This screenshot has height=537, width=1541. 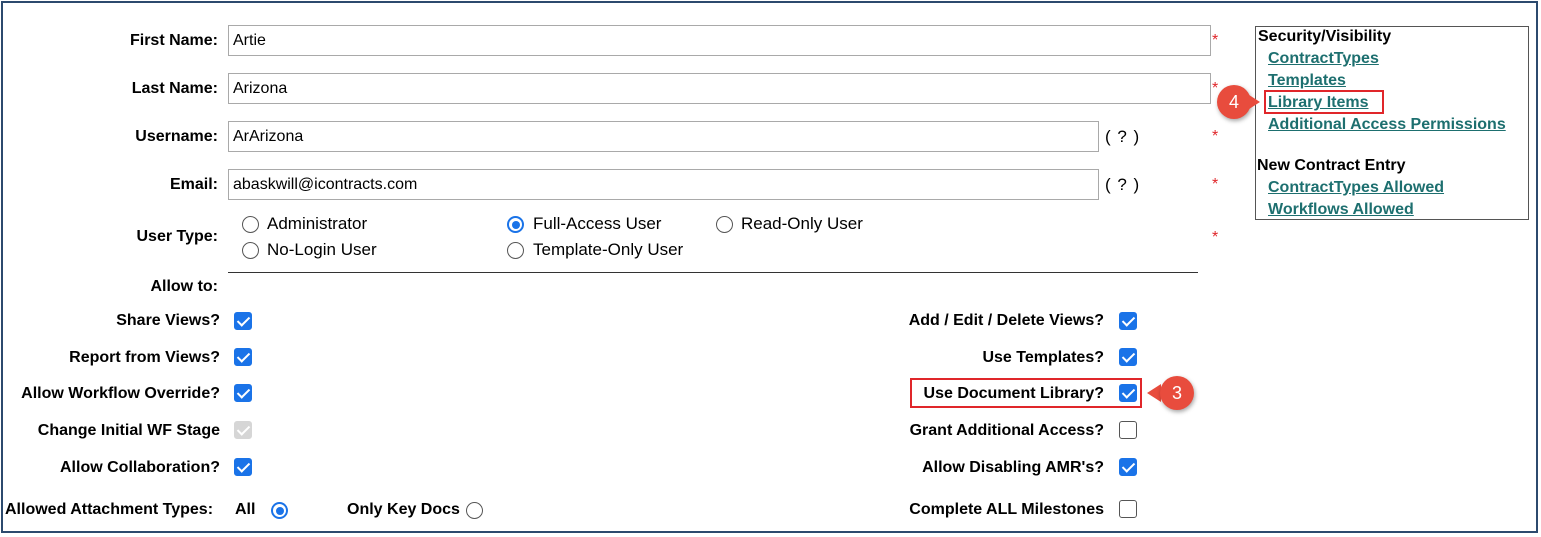 I want to click on allow-collaboration-checkbox, so click(x=243, y=467).